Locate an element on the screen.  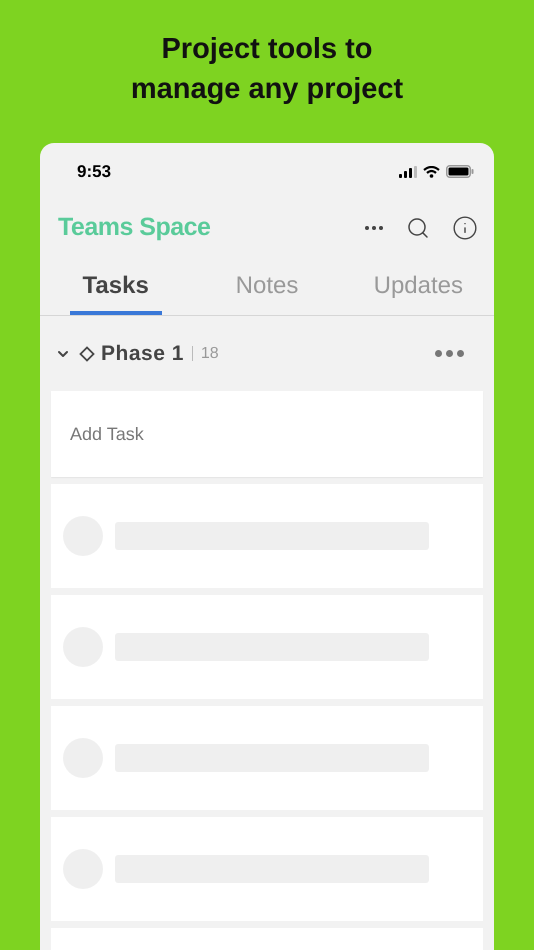
battery-icon is located at coordinates (460, 171).